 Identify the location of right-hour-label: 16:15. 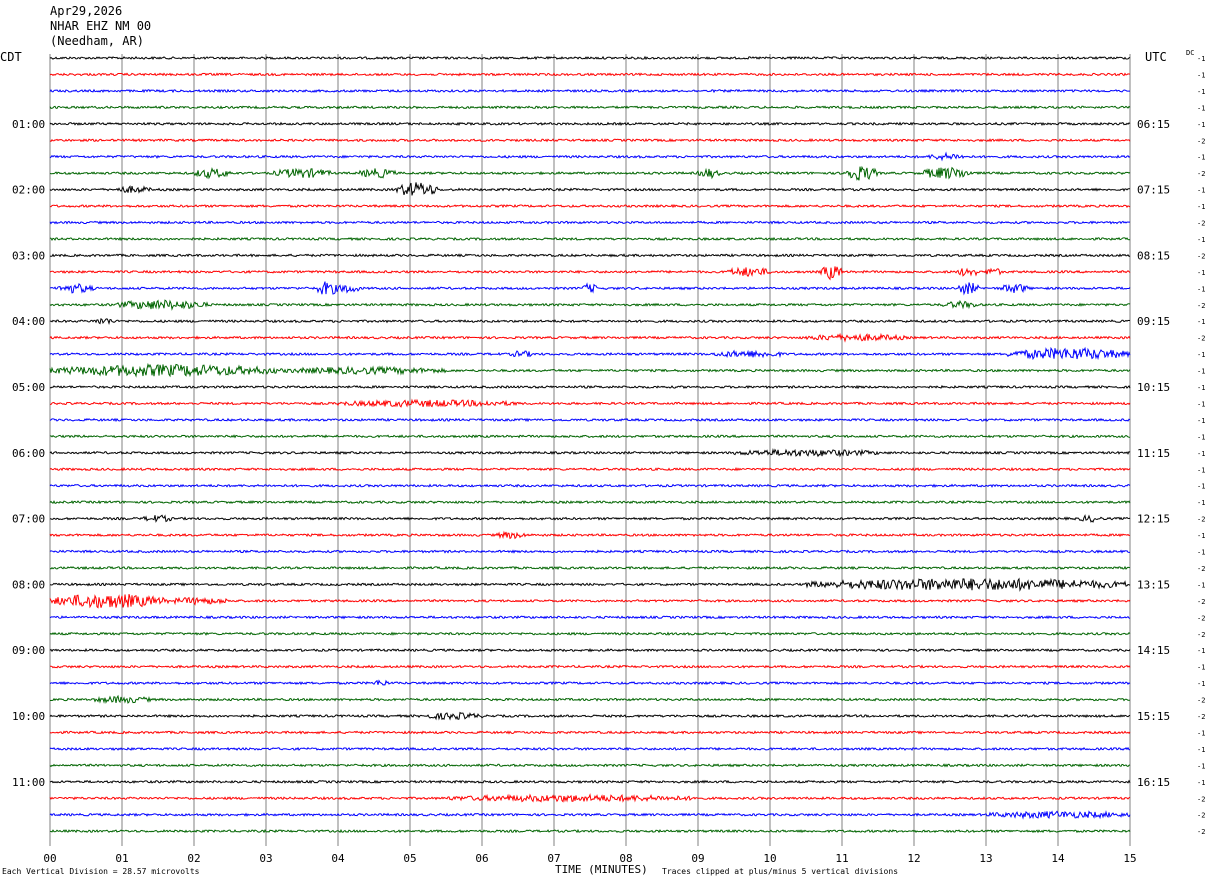
(1153, 782).